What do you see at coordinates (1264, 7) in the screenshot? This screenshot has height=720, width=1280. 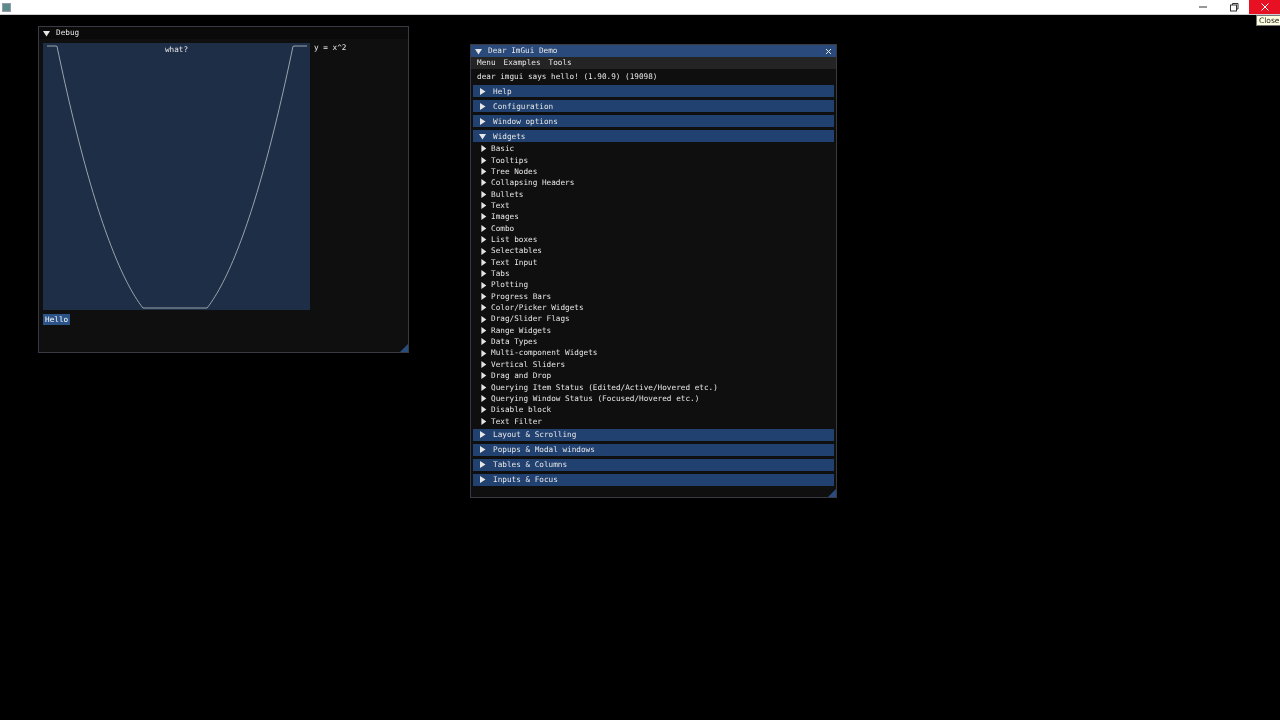 I see `close-button` at bounding box center [1264, 7].